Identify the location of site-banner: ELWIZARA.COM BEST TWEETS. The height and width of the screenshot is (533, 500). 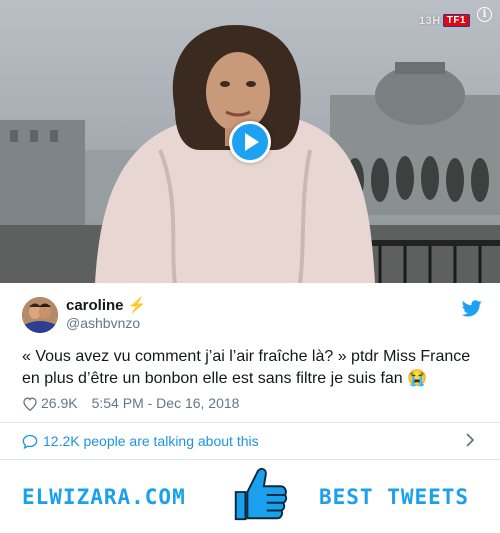
(250, 497).